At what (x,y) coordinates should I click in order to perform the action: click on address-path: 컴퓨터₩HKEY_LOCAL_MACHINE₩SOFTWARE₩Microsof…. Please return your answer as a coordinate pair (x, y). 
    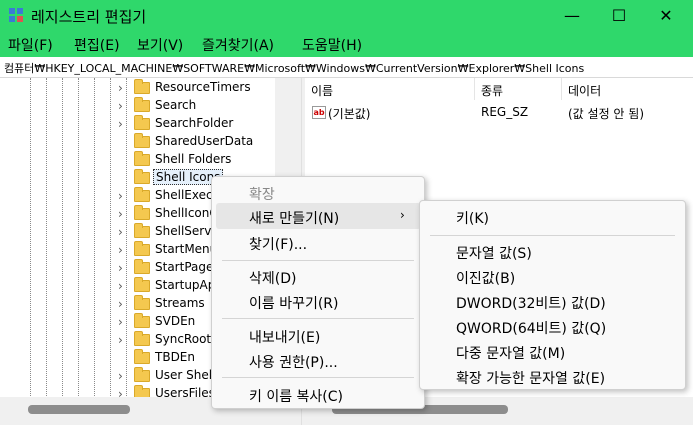
    Looking at the image, I should click on (294, 68).